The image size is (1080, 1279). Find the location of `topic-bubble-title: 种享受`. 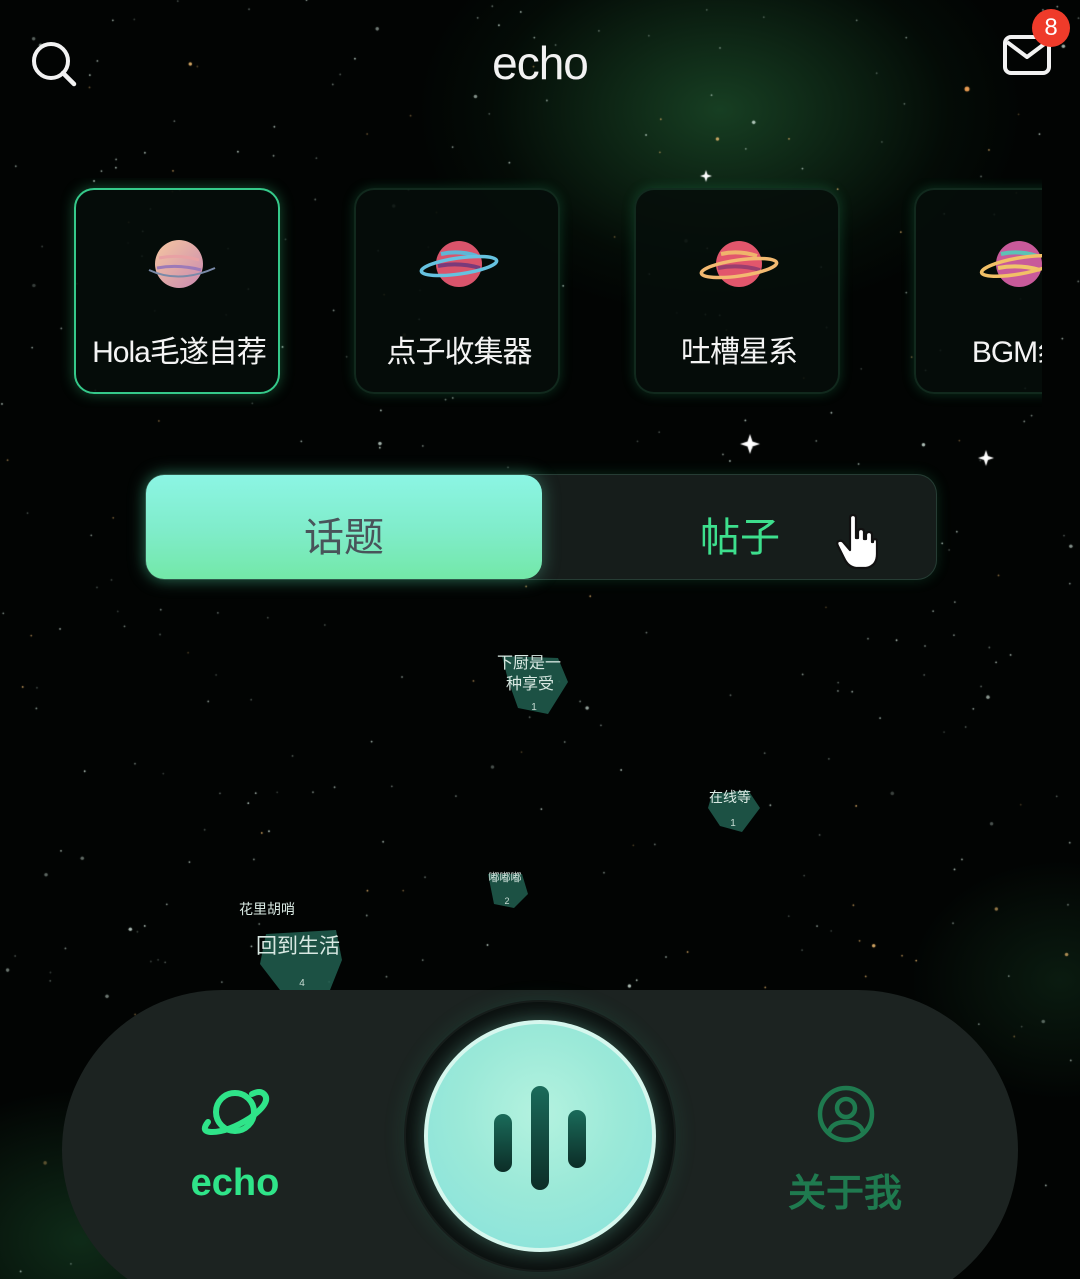

topic-bubble-title: 种享受 is located at coordinates (529, 684).